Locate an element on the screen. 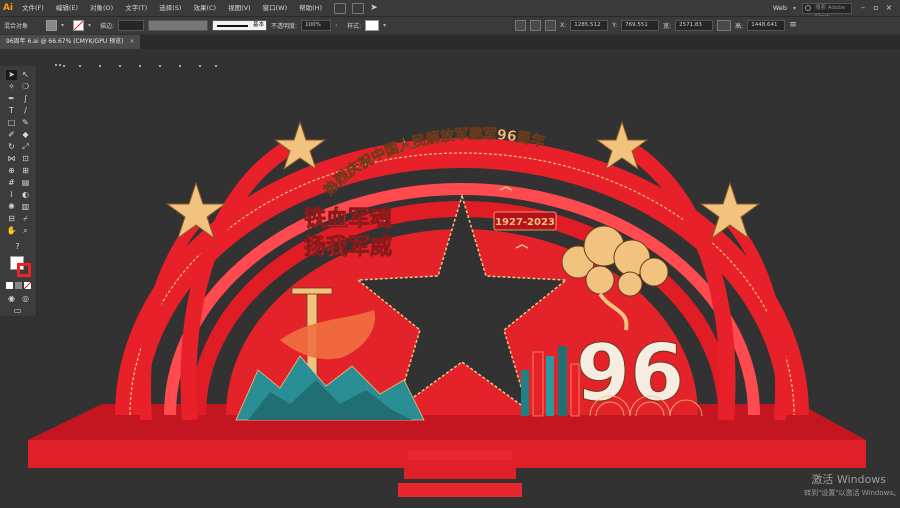  pen-tool-icon: ✒ is located at coordinates (11, 99).